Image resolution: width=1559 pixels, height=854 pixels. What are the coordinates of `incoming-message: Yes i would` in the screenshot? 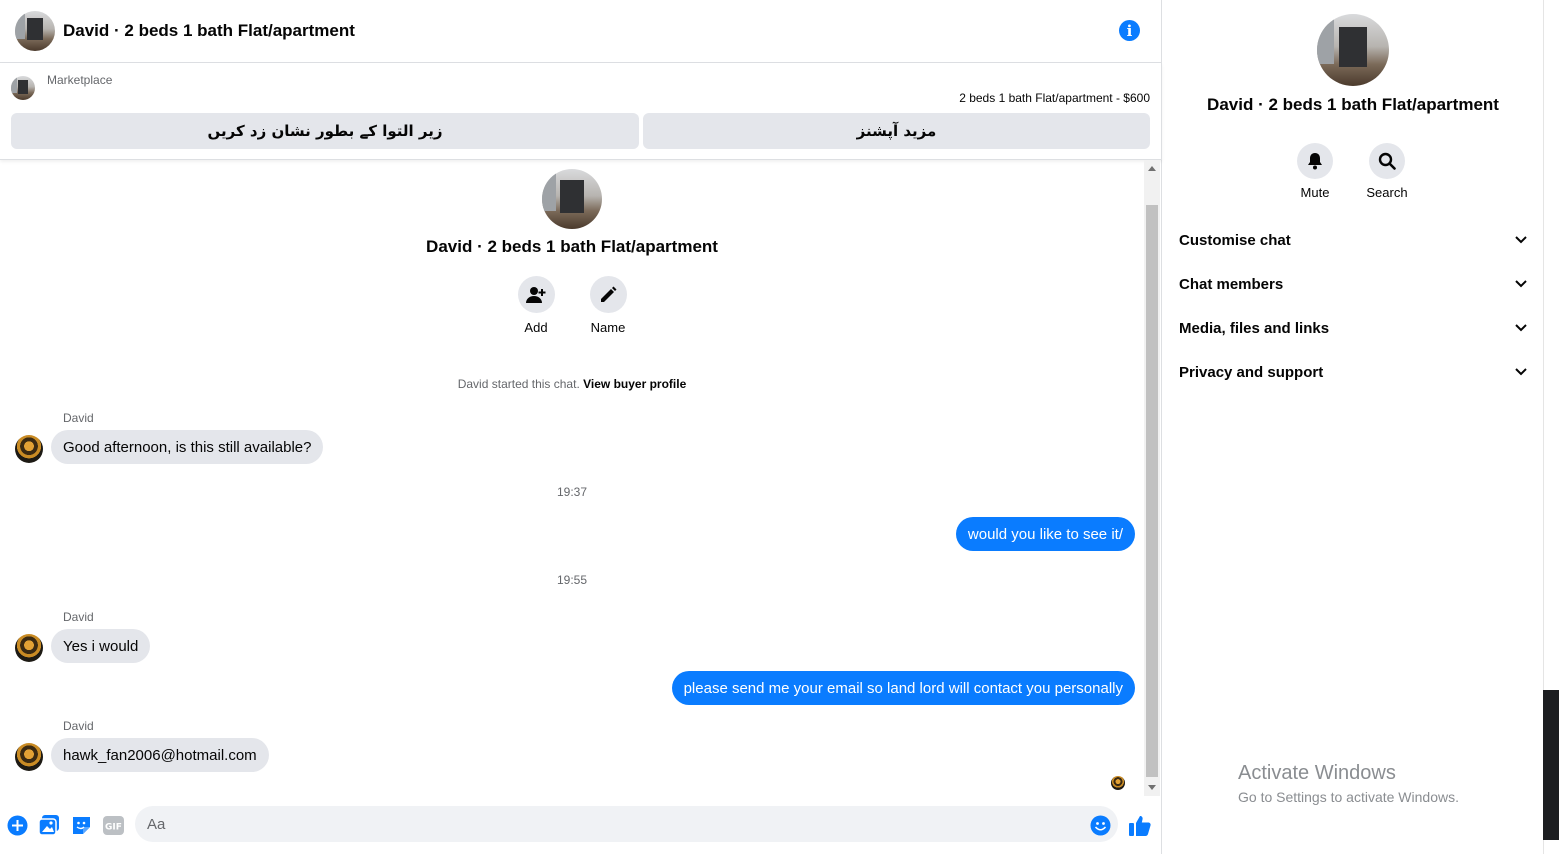 It's located at (101, 646).